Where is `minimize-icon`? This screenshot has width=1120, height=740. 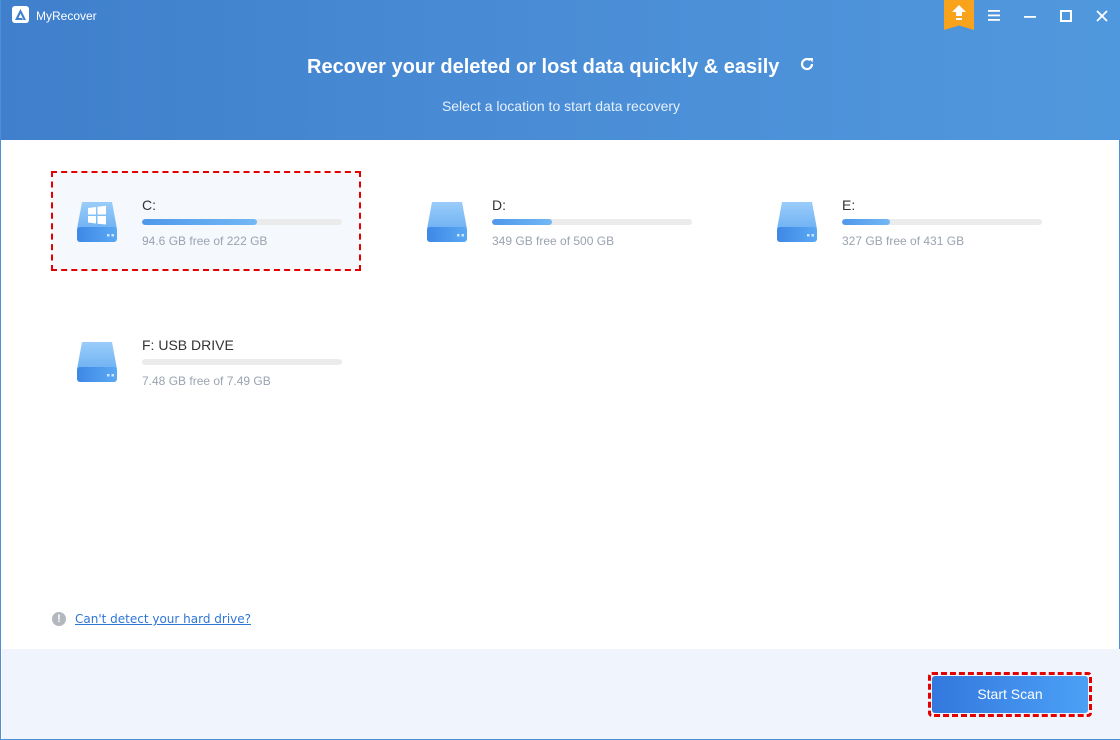 minimize-icon is located at coordinates (1030, 17).